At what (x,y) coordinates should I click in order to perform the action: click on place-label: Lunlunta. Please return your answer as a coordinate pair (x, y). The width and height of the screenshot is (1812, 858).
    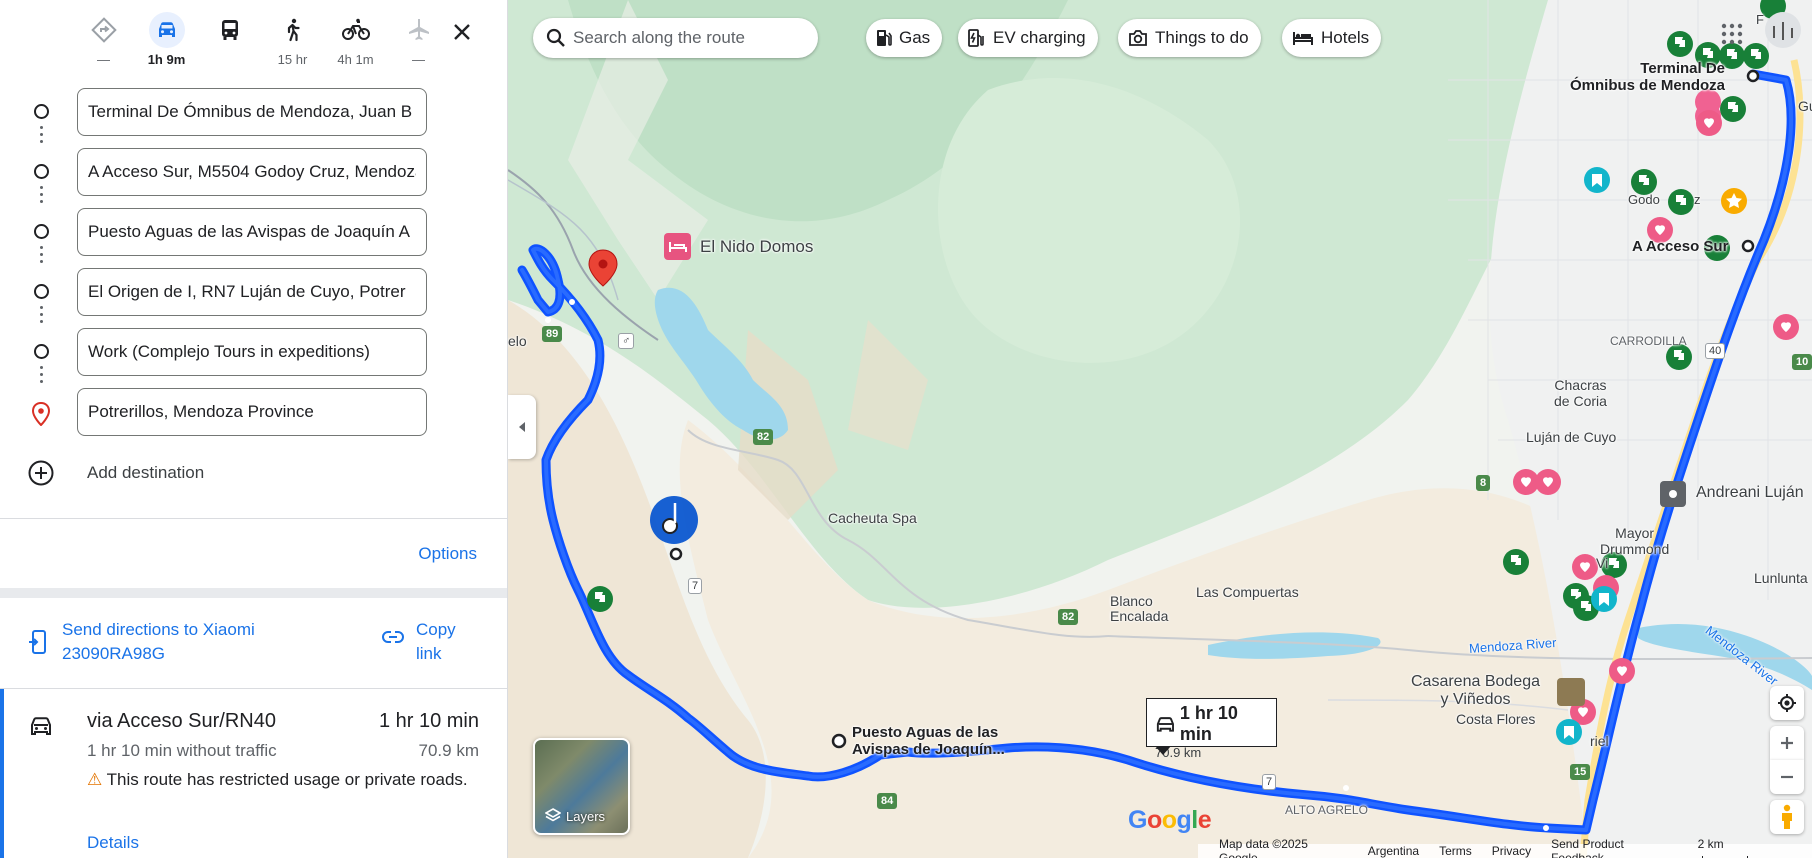
    Looking at the image, I should click on (1781, 578).